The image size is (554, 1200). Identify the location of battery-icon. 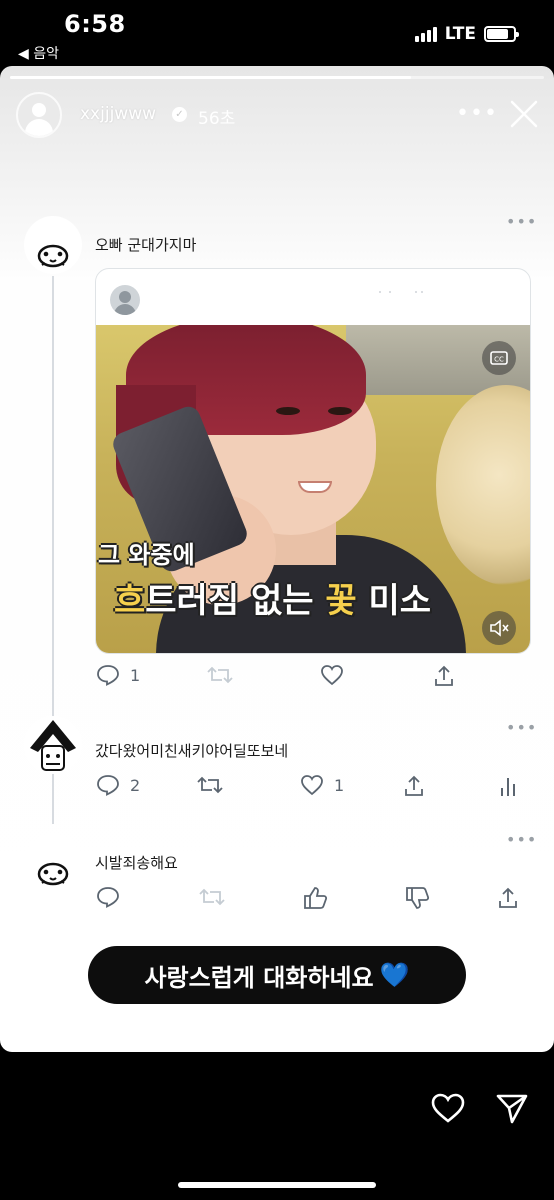
(501, 34).